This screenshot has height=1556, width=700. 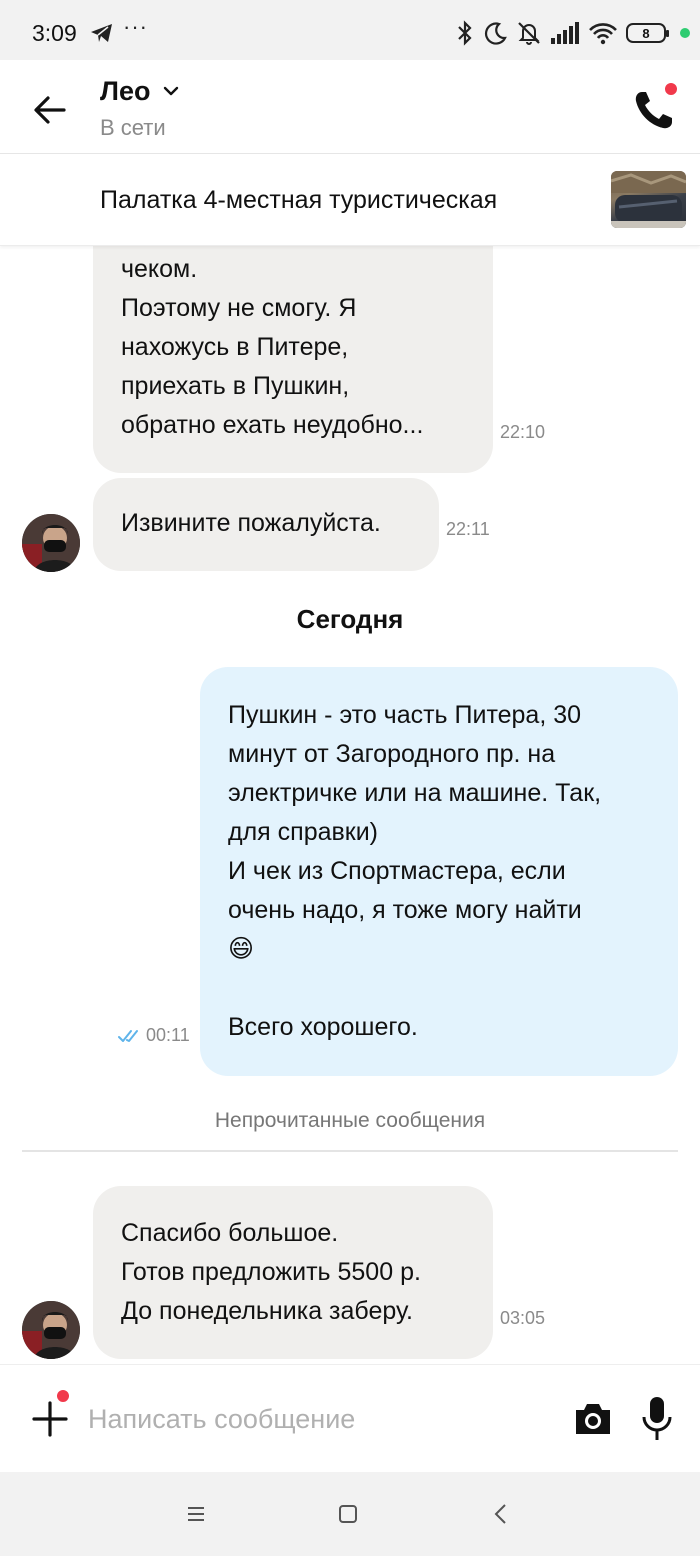 I want to click on product-title: Палатка 4-местная туристическая, so click(x=298, y=200).